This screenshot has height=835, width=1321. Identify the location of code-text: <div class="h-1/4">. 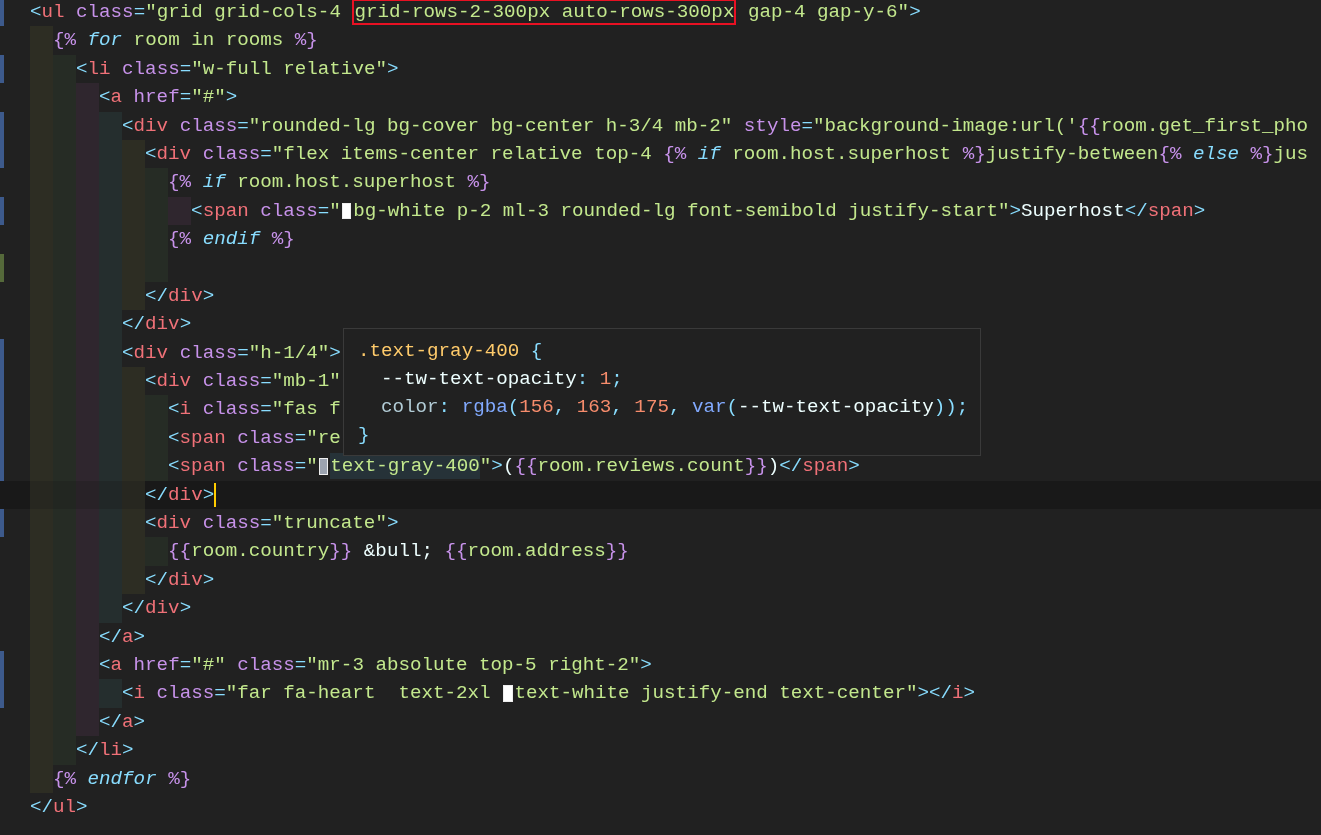
(231, 353).